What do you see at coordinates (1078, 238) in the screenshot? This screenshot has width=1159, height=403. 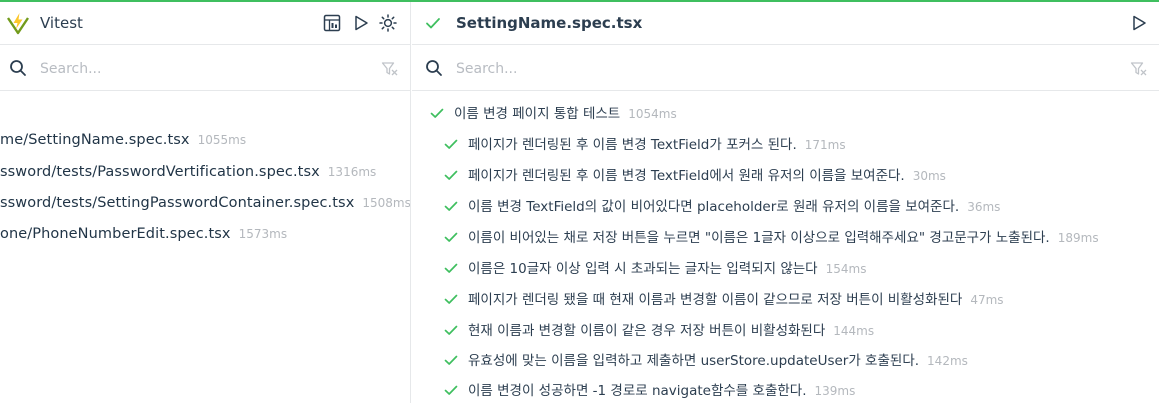 I see `test-duration: 189ms` at bounding box center [1078, 238].